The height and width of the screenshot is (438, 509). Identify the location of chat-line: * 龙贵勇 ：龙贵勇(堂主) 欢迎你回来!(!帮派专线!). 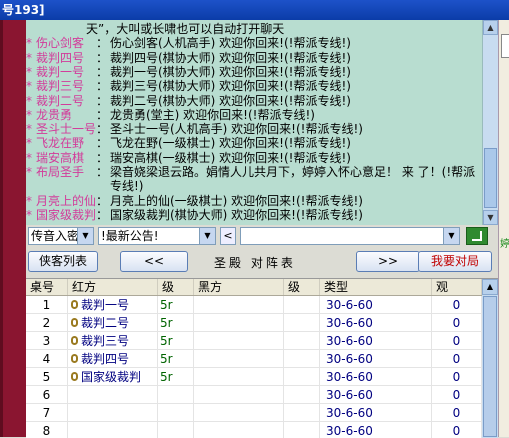
(170, 115).